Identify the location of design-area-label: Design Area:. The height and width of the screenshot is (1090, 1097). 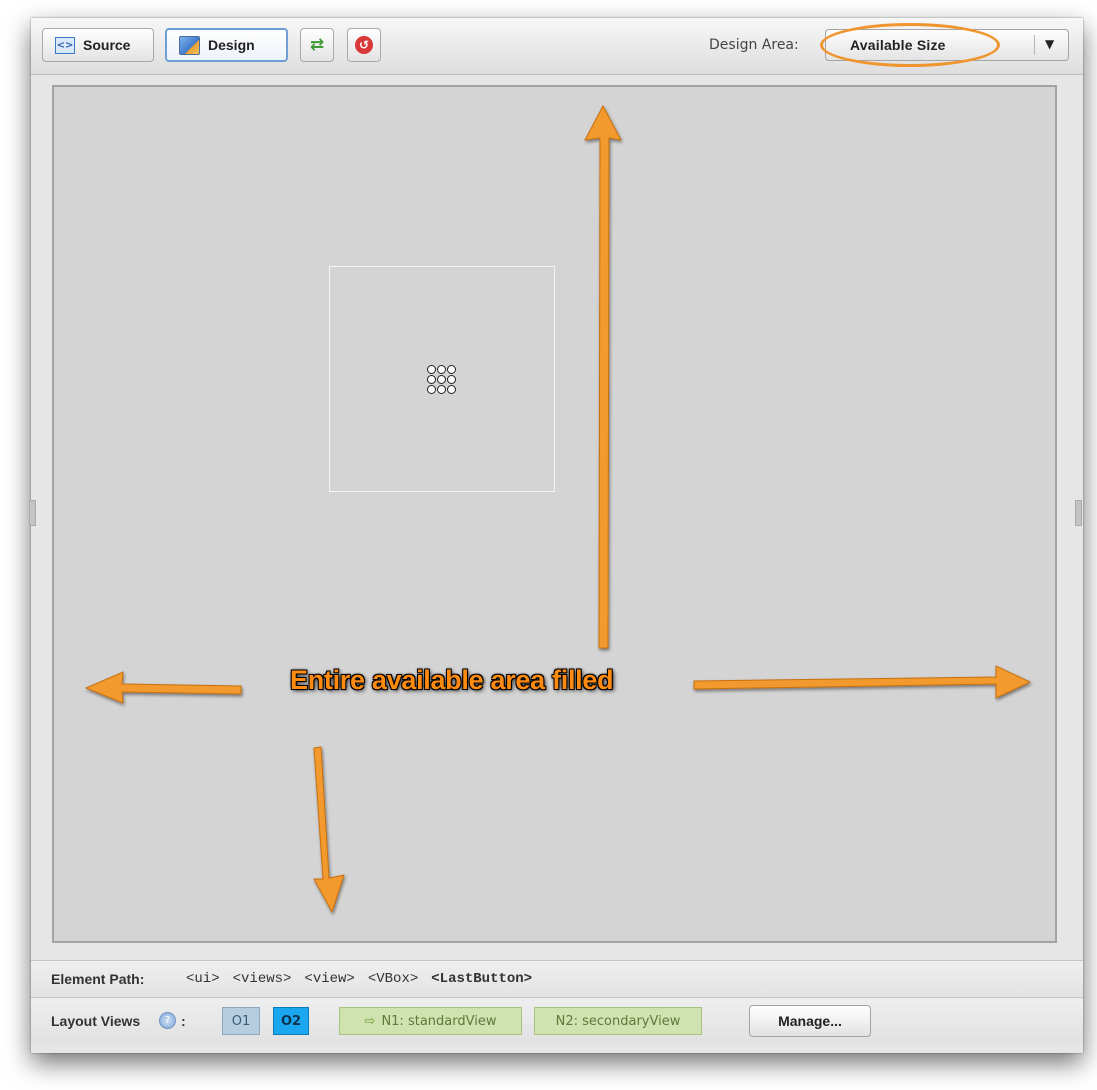
(754, 45).